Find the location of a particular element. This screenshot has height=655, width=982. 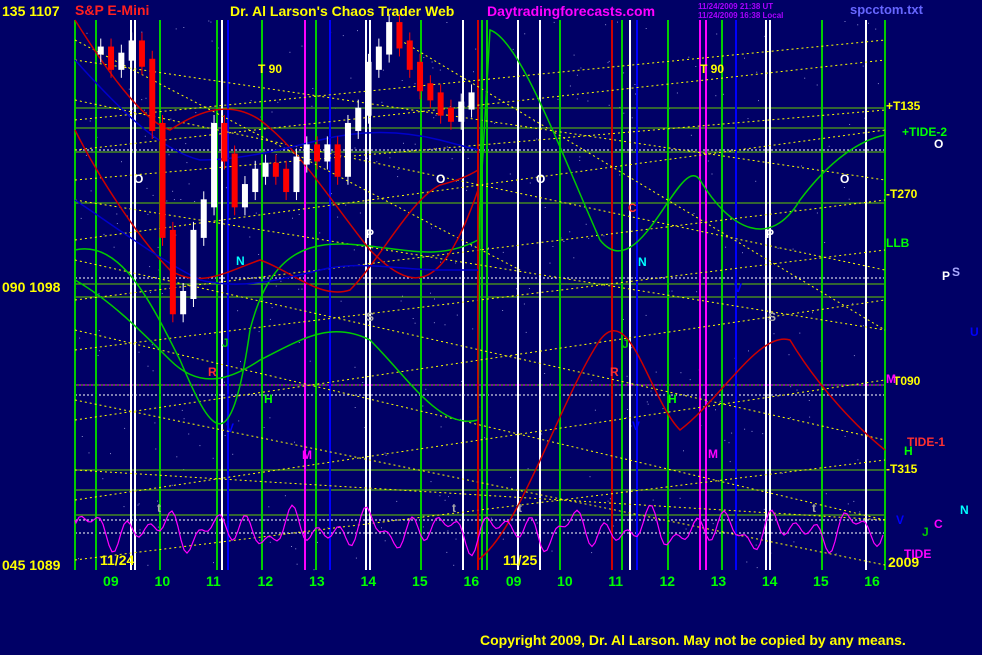

planet-glyph: V is located at coordinates (900, 520).